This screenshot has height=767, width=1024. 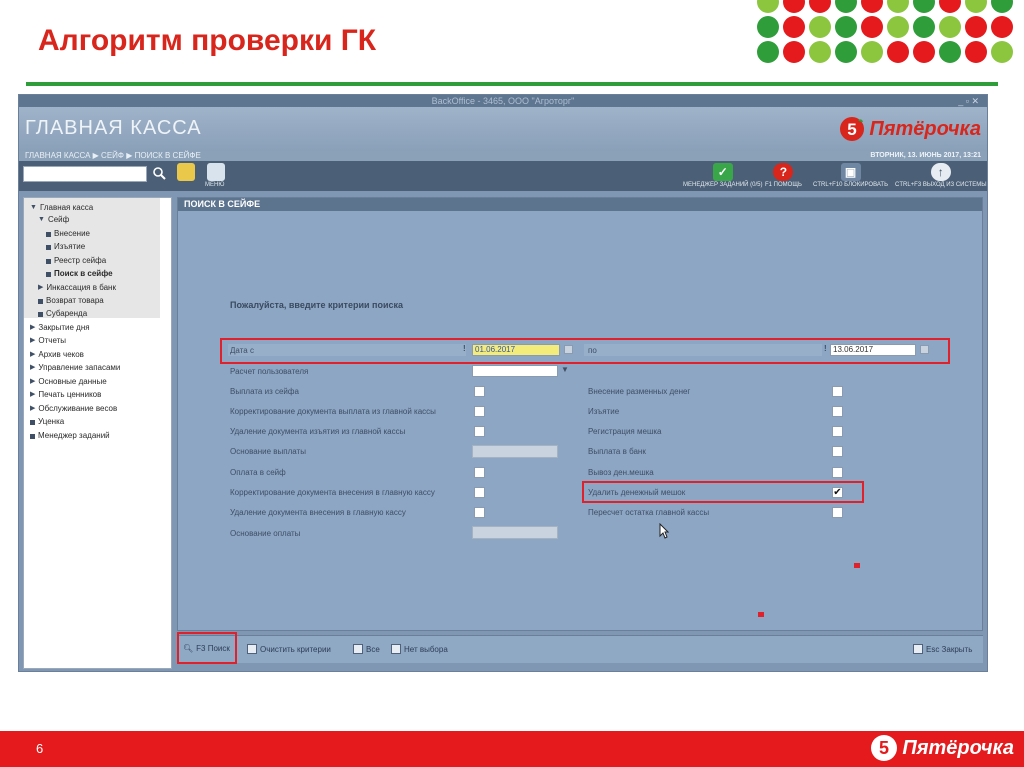 What do you see at coordinates (565, 369) in the screenshot?
I see `dropdown-arrow-icon: ▼` at bounding box center [565, 369].